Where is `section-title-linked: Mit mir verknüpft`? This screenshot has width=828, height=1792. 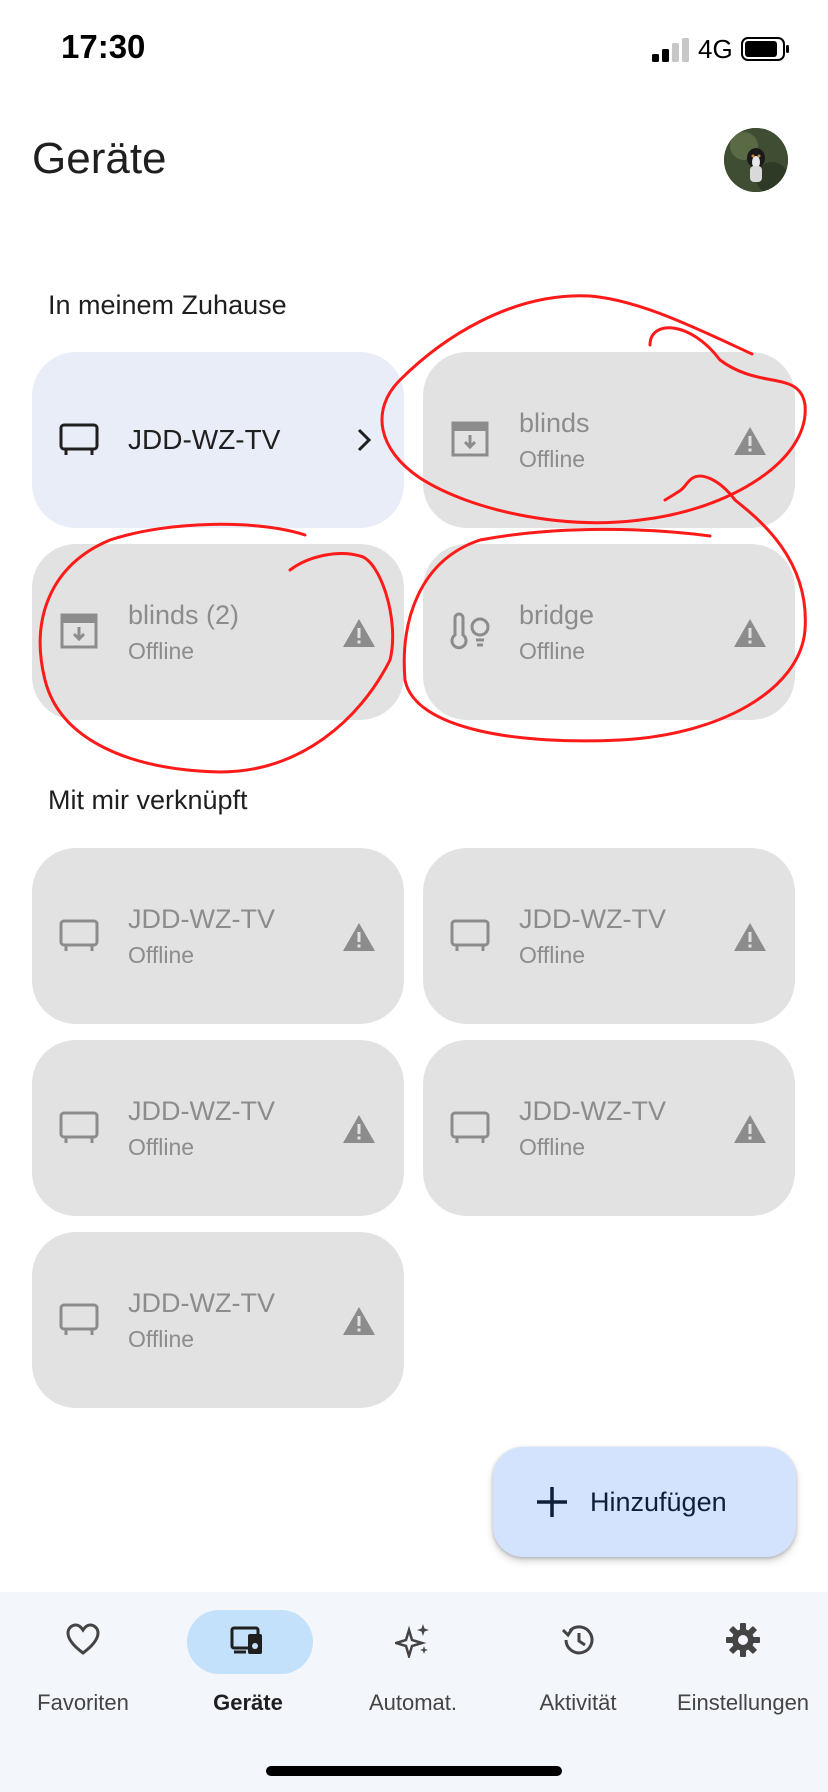 section-title-linked: Mit mir verknüpft is located at coordinates (148, 800).